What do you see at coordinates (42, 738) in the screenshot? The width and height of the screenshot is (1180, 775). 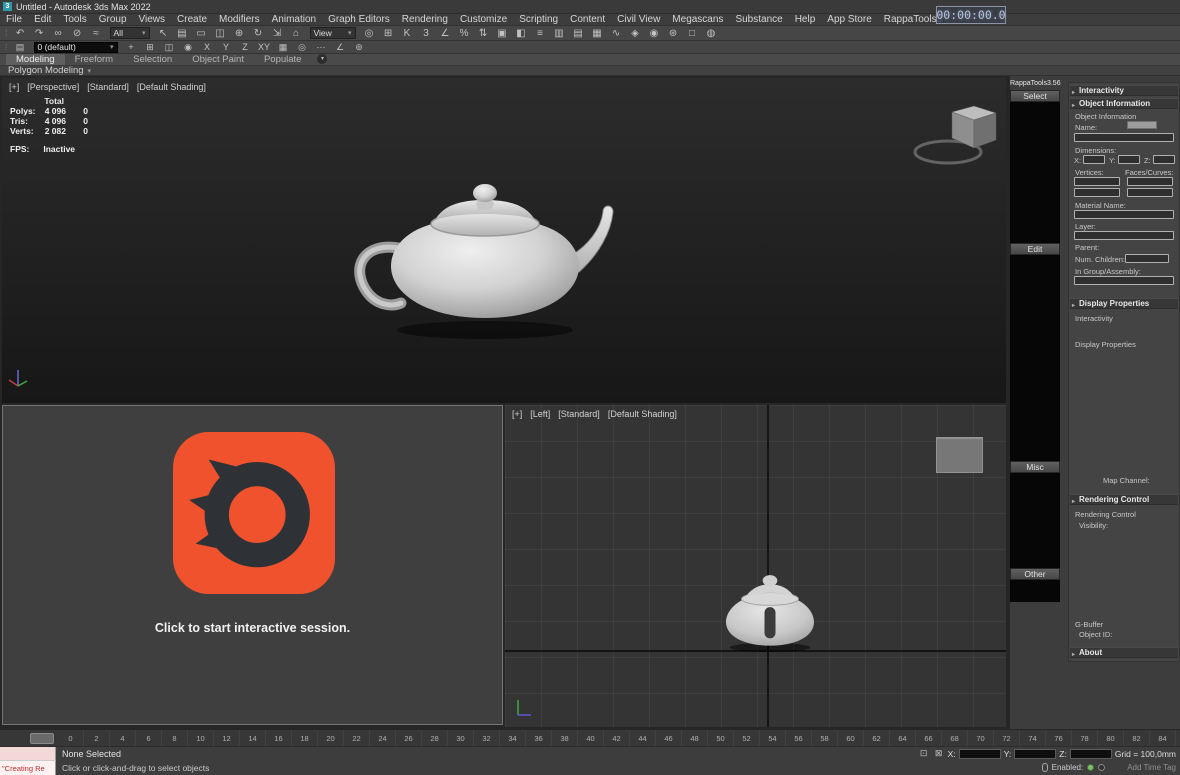 I see `time-slider-handle` at bounding box center [42, 738].